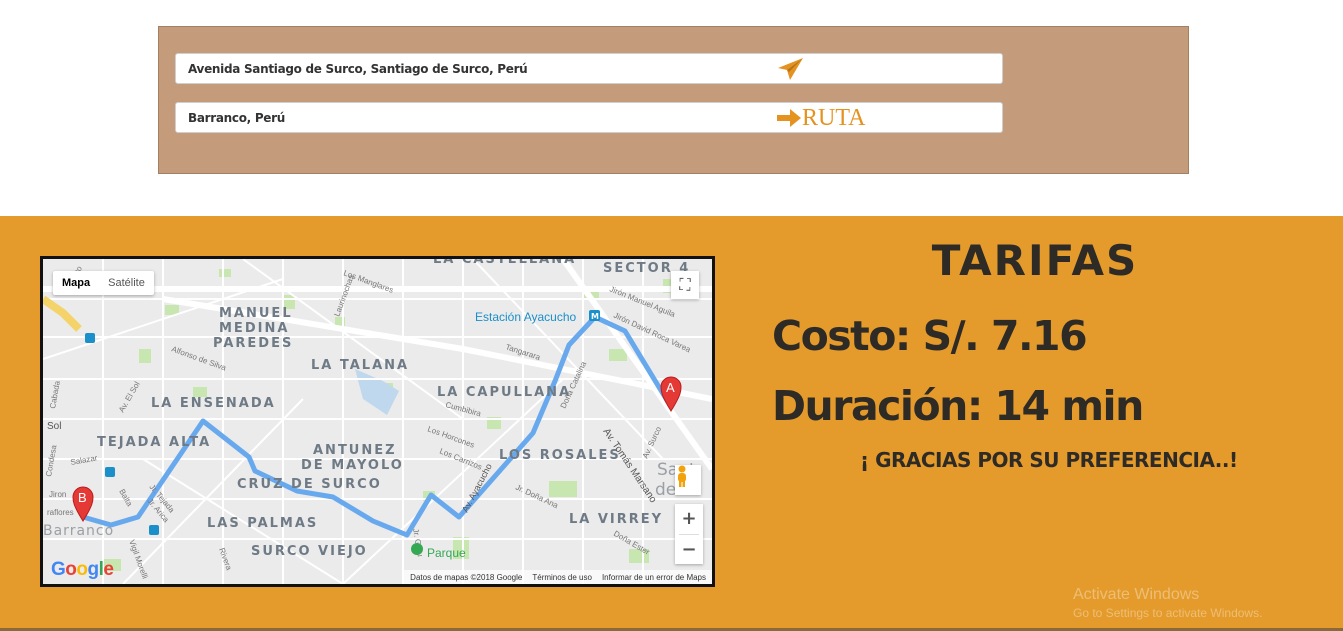  What do you see at coordinates (360, 365) in the screenshot?
I see `map-label: LA TALANA` at bounding box center [360, 365].